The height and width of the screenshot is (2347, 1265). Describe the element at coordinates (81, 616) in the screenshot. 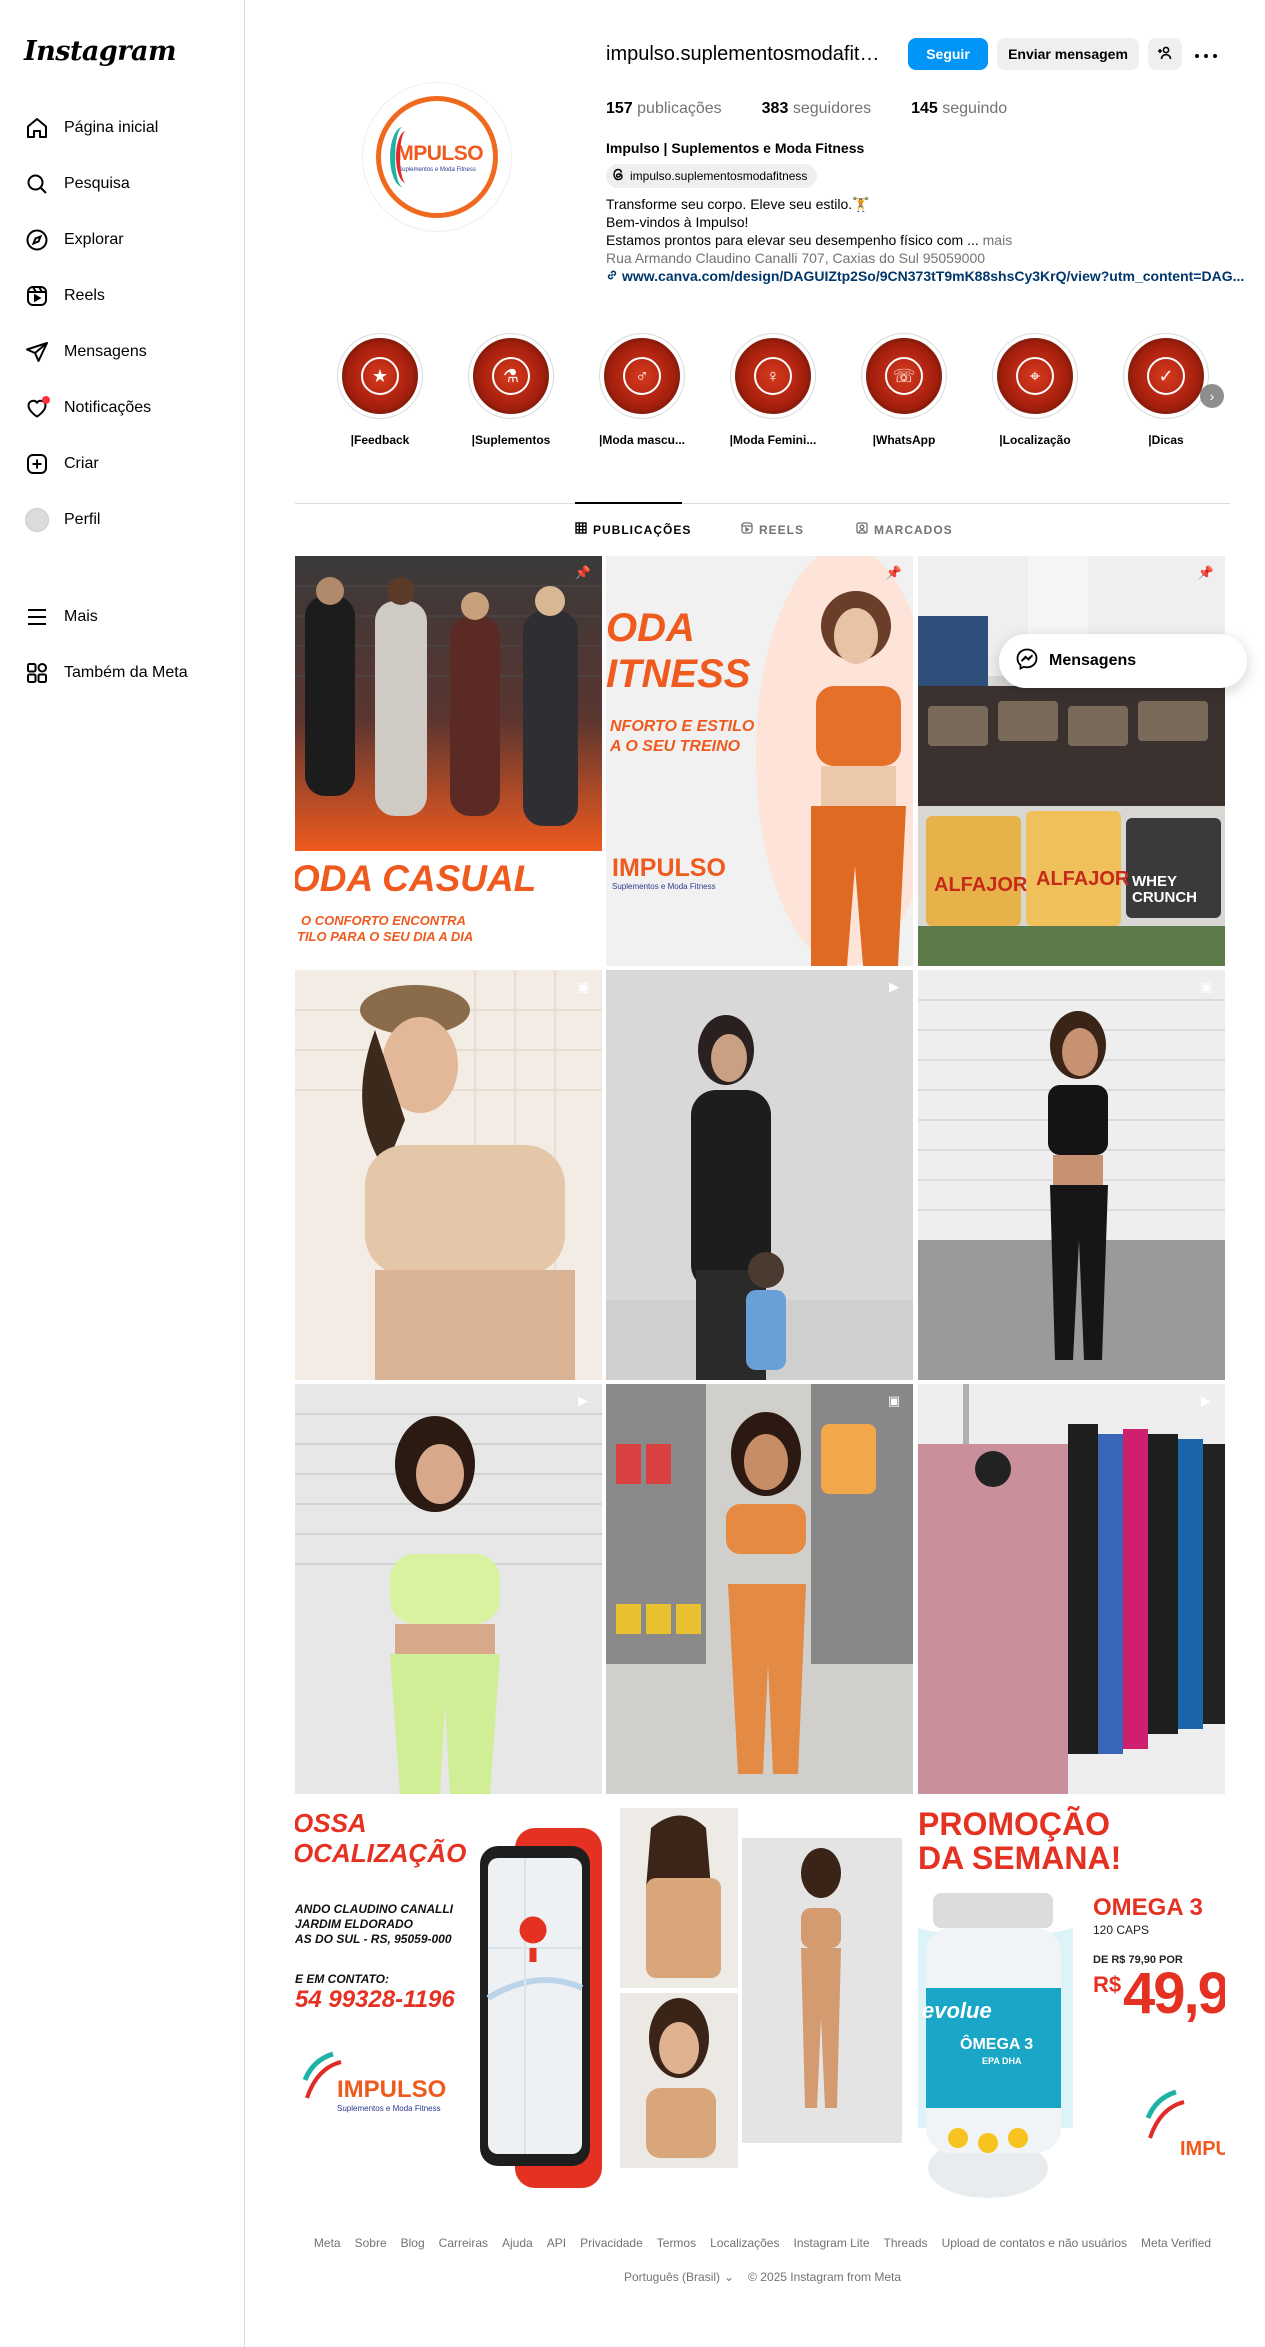

I see `nav-label: Mais` at that location.